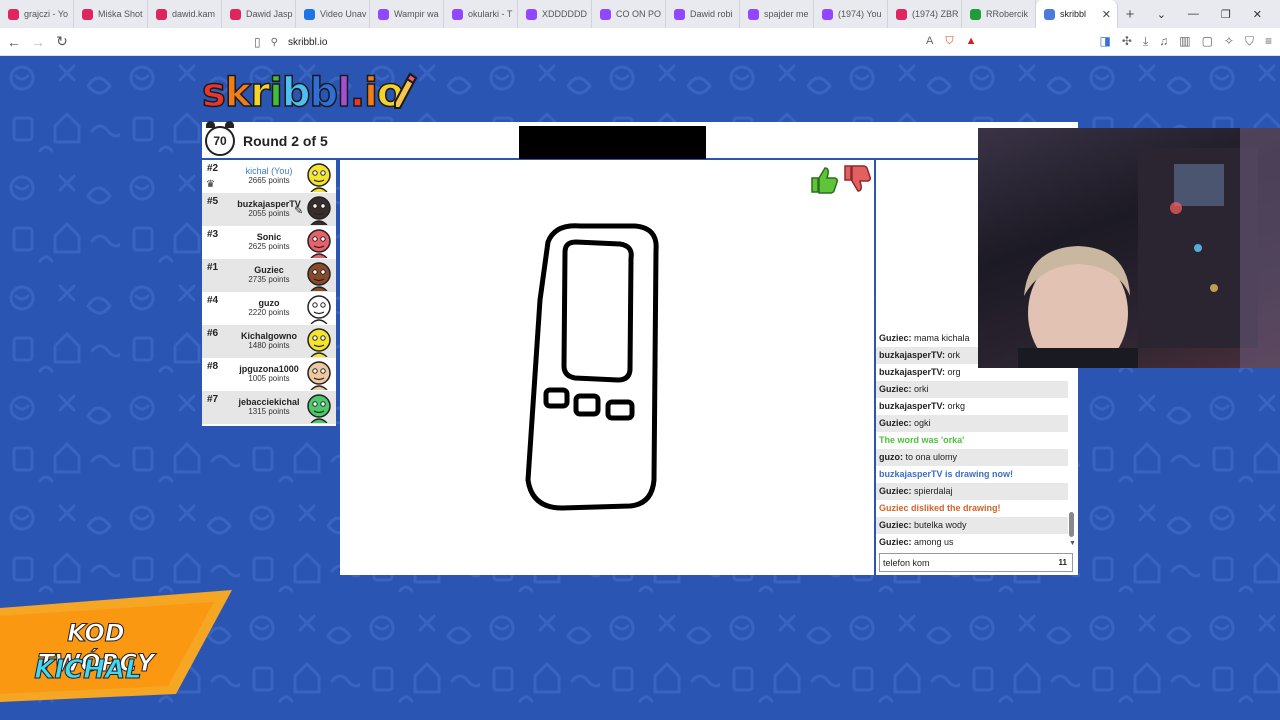 This screenshot has width=1280, height=720. What do you see at coordinates (963, 562) in the screenshot?
I see `guess-input` at bounding box center [963, 562].